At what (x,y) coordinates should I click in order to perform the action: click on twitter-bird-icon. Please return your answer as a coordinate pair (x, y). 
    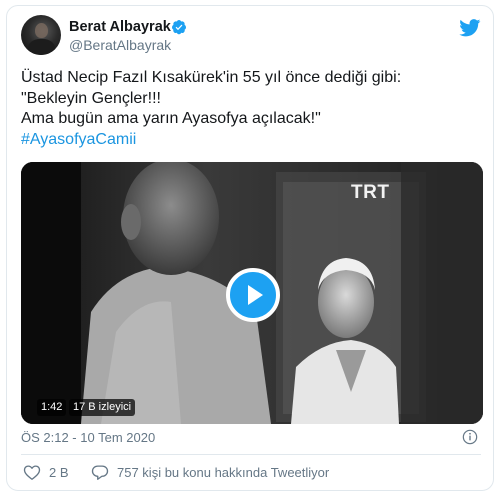
    Looking at the image, I should click on (470, 28).